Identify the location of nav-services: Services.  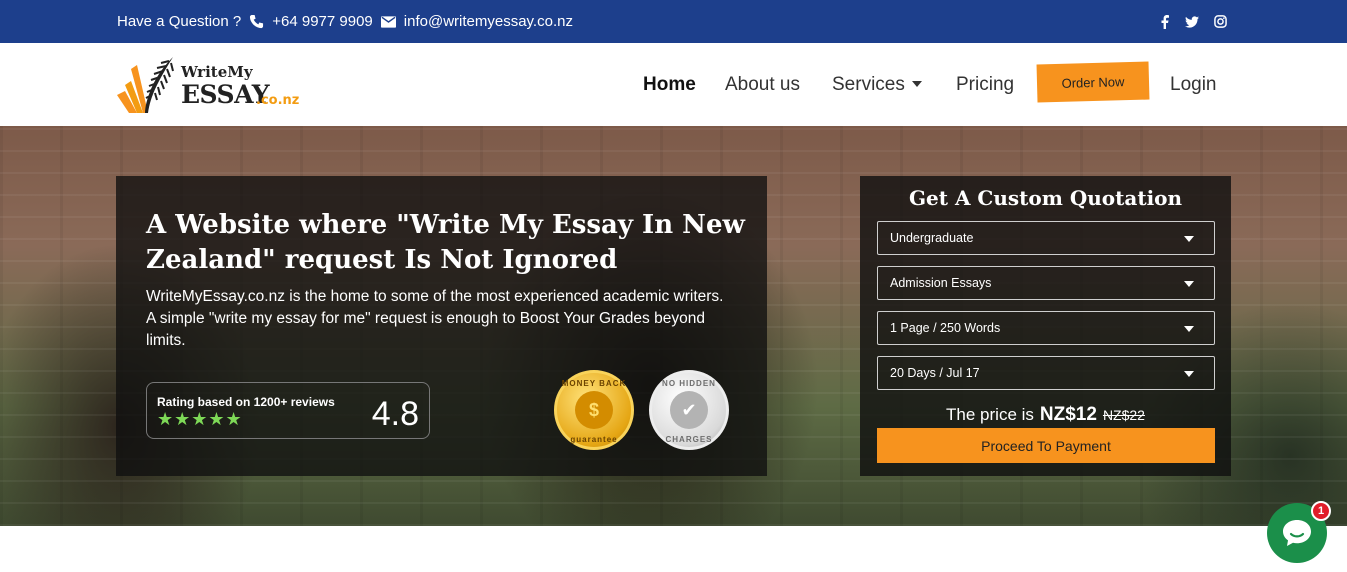
(877, 85).